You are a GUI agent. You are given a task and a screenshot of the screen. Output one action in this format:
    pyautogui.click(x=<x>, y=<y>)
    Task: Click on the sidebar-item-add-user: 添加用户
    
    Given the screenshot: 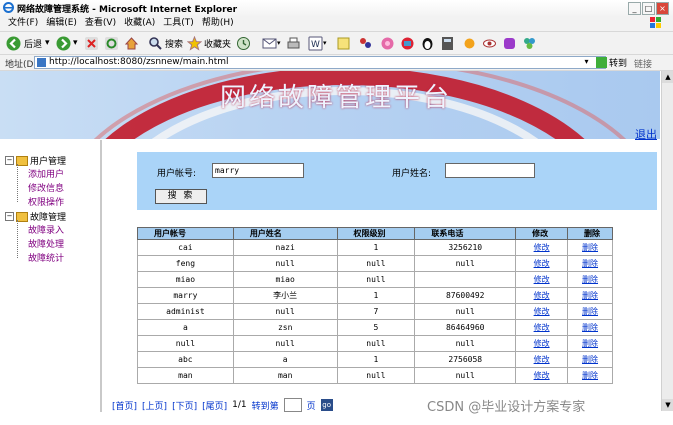 What is the action you would take?
    pyautogui.click(x=46, y=173)
    